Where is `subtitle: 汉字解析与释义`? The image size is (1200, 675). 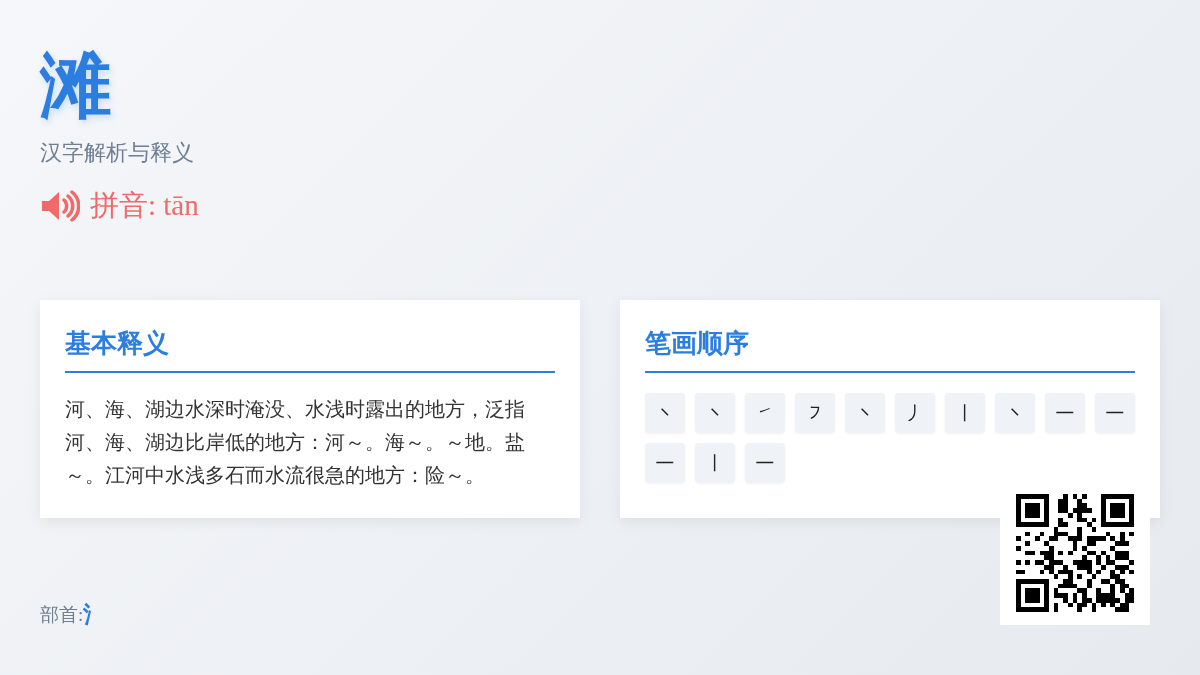
subtitle: 汉字解析与释义 is located at coordinates (117, 153).